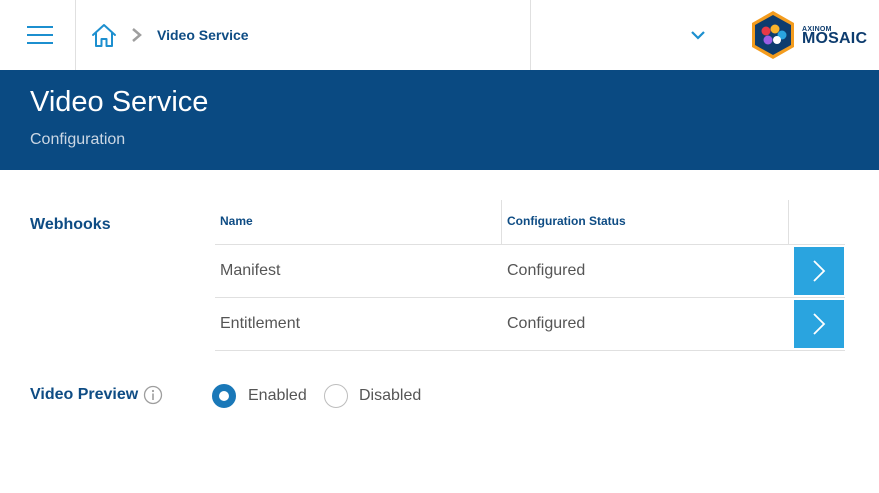 The width and height of the screenshot is (879, 493). I want to click on open-entitlement-button, so click(819, 324).